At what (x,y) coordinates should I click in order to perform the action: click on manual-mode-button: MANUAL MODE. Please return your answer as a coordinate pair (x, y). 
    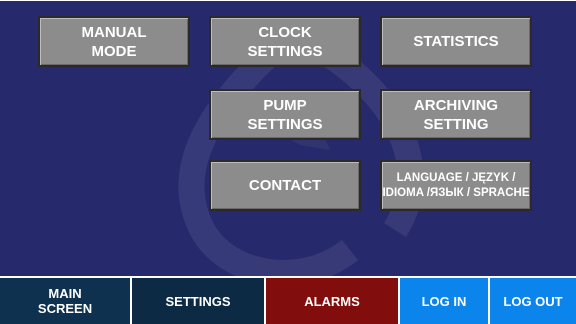
    Looking at the image, I should click on (114, 41).